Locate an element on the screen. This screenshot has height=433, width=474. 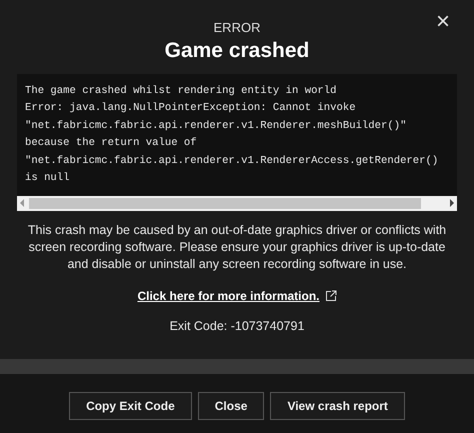
right-arrow-icon is located at coordinates (452, 203).